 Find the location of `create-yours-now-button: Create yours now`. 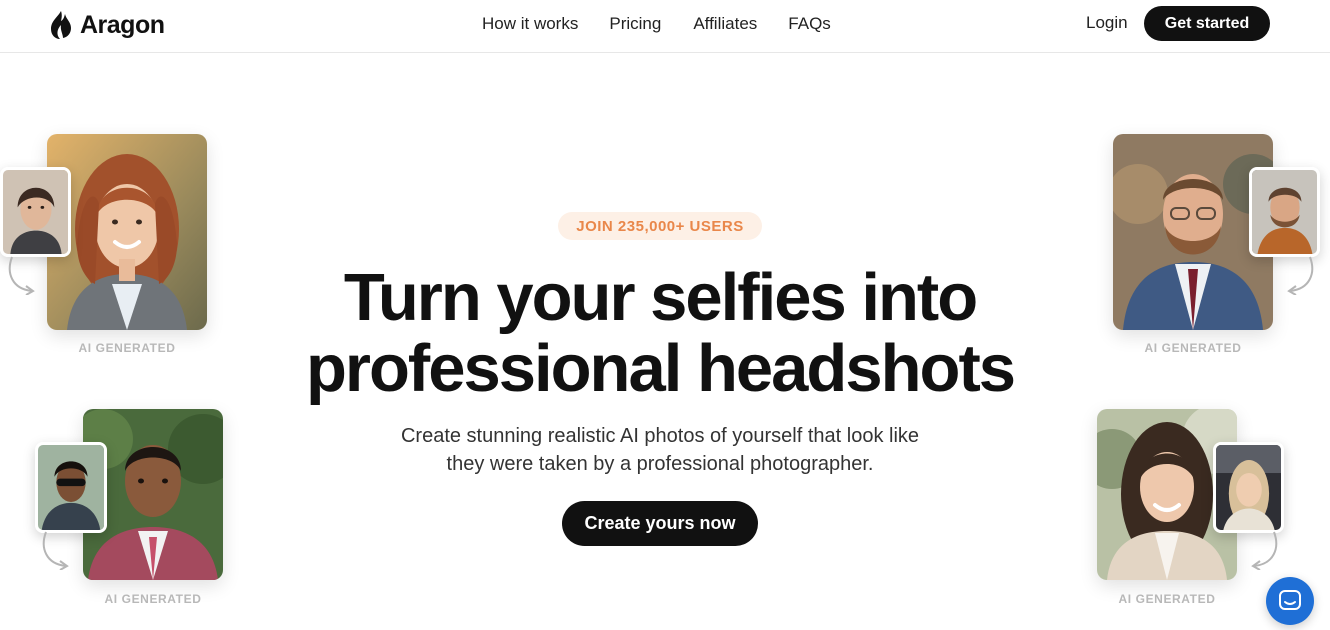

create-yours-now-button: Create yours now is located at coordinates (660, 523).